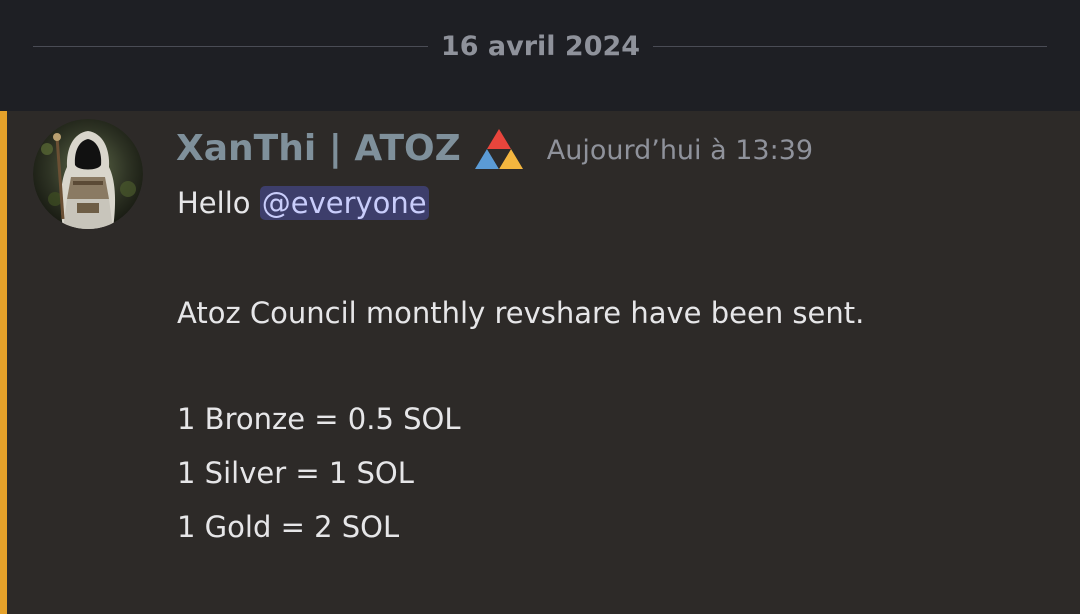 Image resolution: width=1080 pixels, height=614 pixels. I want to click on rate-line-silver: 1 Silver = 1 SOL, so click(295, 473).